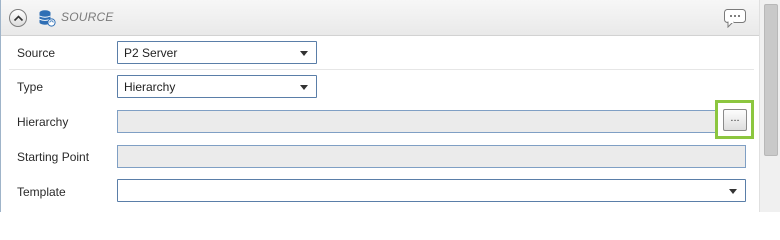 The width and height of the screenshot is (780, 240). I want to click on starting-point-label: Starting Point, so click(53, 157).